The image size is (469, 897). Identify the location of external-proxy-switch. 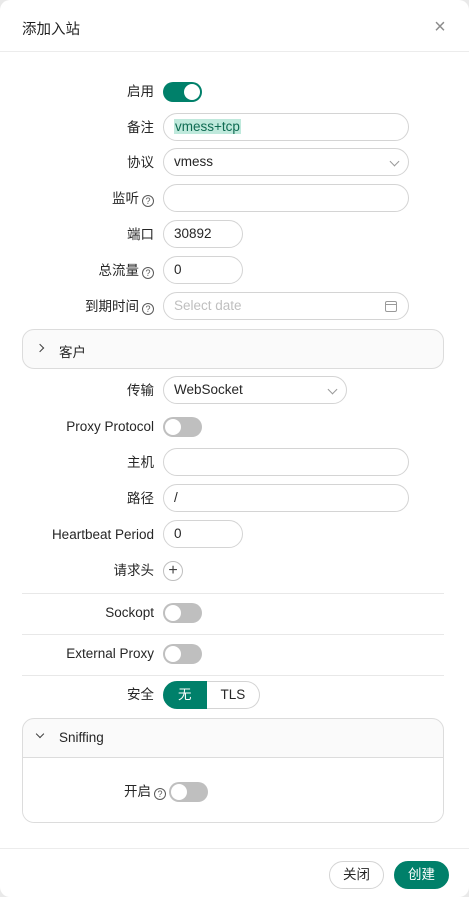
(182, 654).